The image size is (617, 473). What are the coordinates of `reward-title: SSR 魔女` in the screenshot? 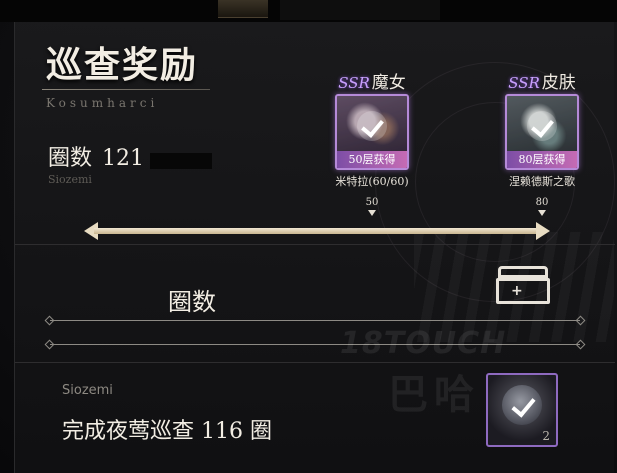 It's located at (372, 80).